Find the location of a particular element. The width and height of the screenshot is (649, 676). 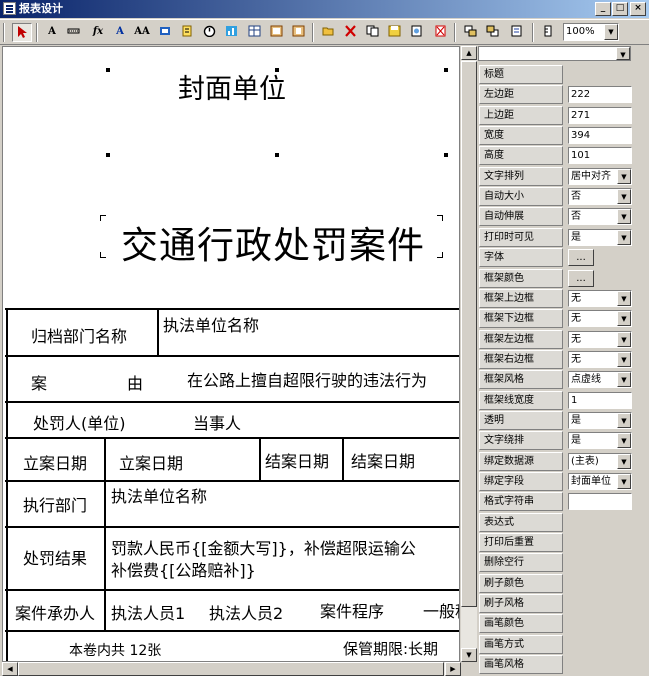

exec-dept-label: 执行部门 is located at coordinates (55, 504).